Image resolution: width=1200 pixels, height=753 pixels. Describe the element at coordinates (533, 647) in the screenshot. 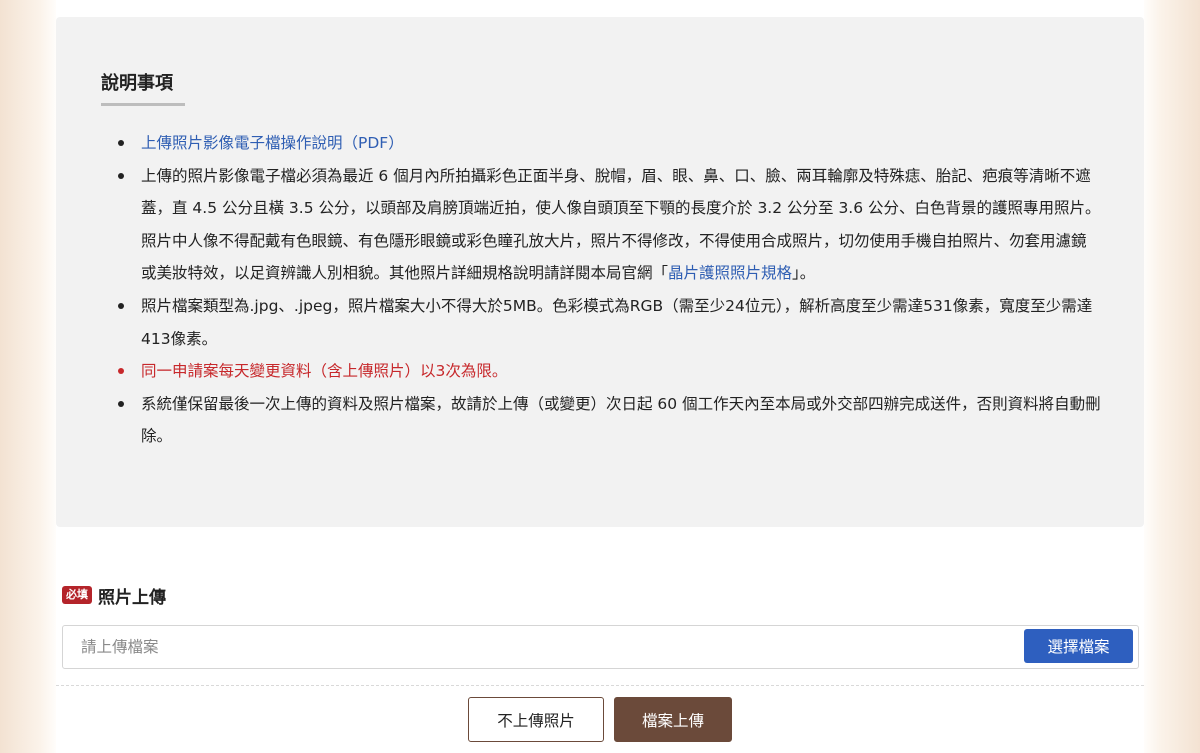

I see `file-path-input` at that location.